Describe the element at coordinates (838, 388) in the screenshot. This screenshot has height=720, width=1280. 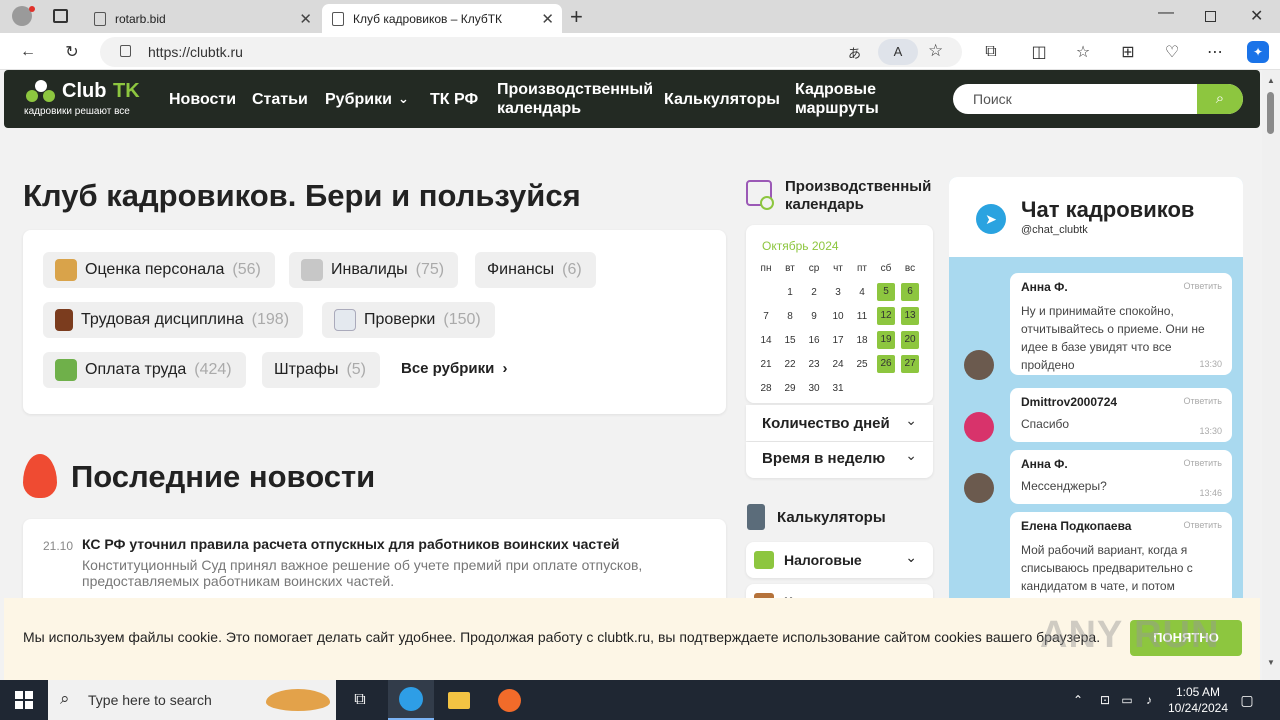
I see `calendar-day: 31` at that location.